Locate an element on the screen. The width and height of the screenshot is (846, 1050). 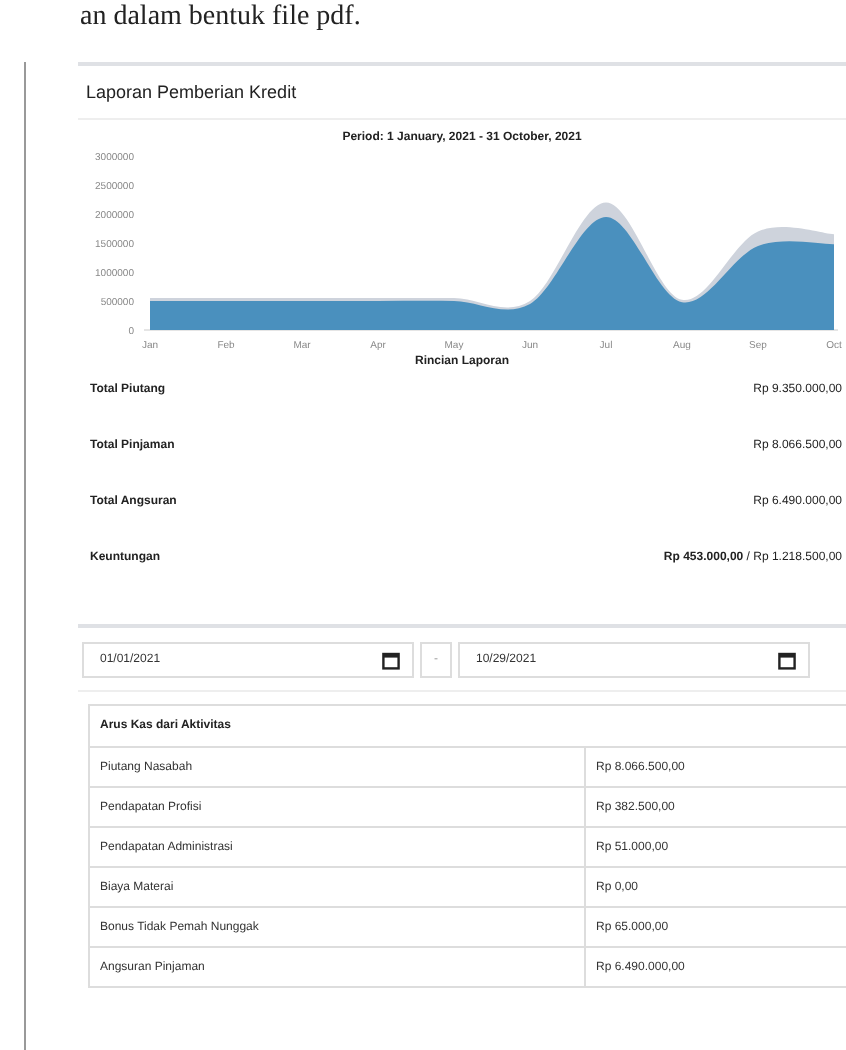
card-title: Laporan Pemberian Kredit is located at coordinates (462, 93).